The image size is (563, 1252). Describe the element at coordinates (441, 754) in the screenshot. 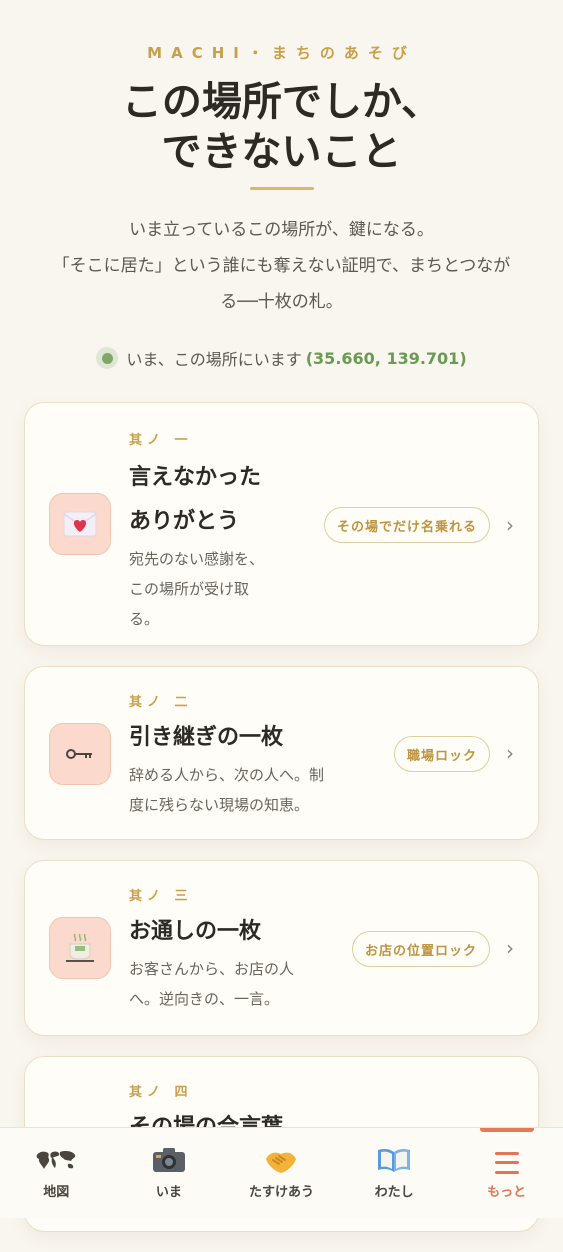

I see `card-badge: 職場ロック` at that location.